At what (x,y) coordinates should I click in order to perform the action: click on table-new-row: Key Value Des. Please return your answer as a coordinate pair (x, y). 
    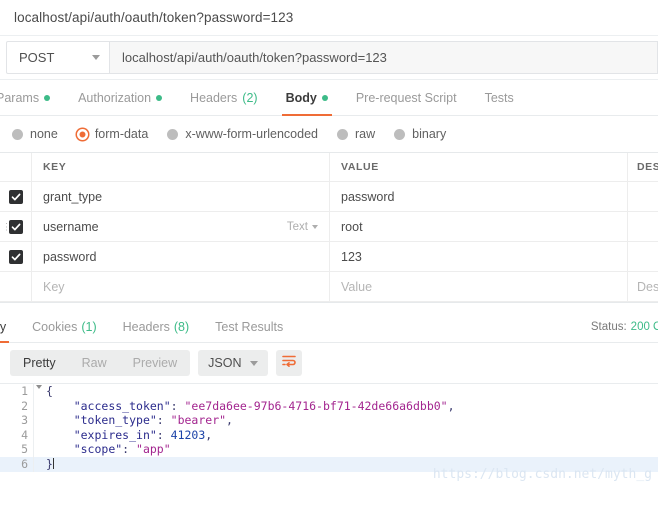
    Looking at the image, I should click on (329, 287).